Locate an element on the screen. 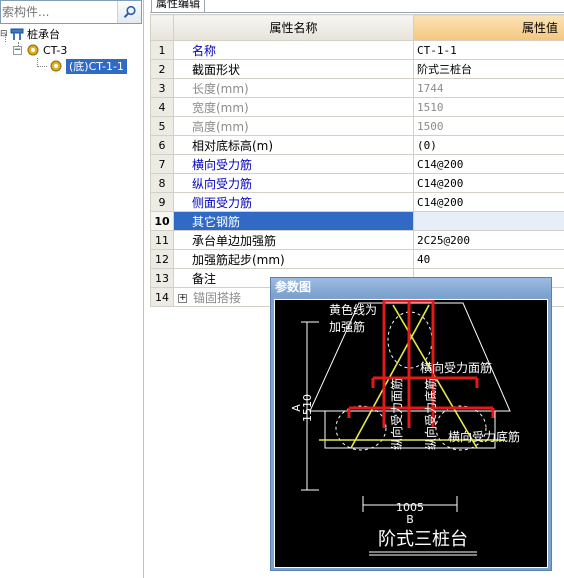  property-row: 8 纵向受力筋 C14@200 is located at coordinates (357, 183).